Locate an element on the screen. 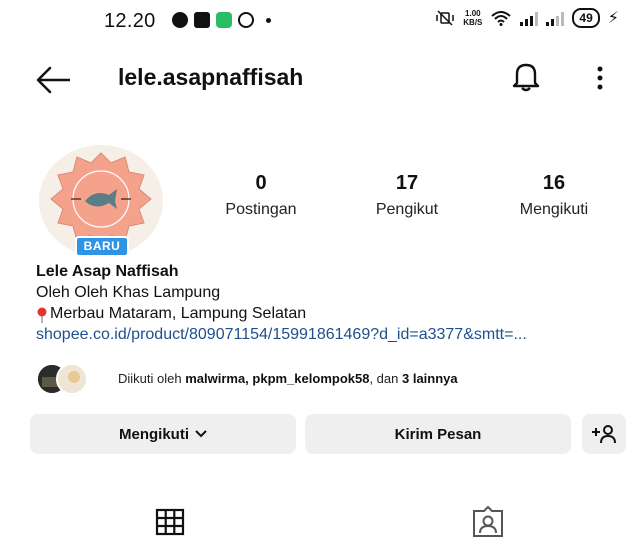 The image size is (637, 545). bio-text: Oleh Oleh Khas Lampung is located at coordinates (128, 292).